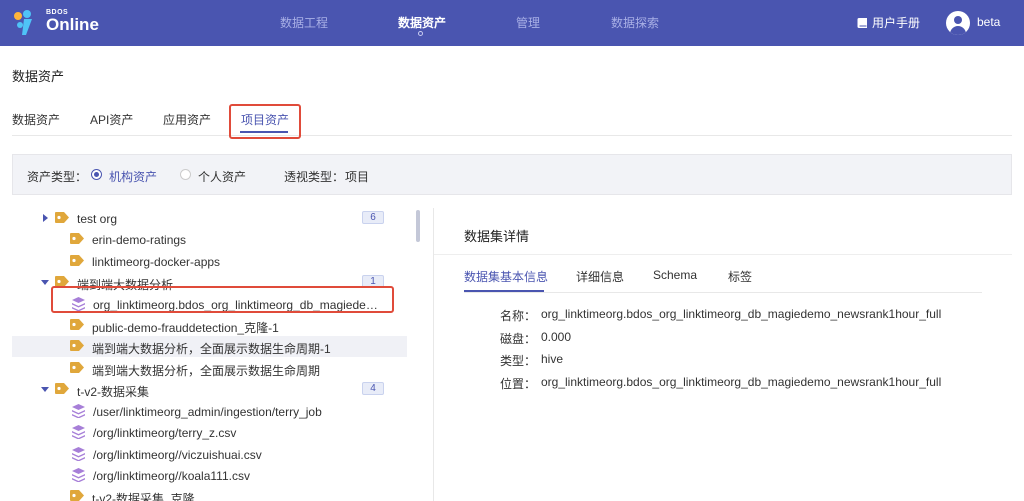 Image resolution: width=1024 pixels, height=501 pixels. What do you see at coordinates (222, 176) in the screenshot?
I see `radio-personal-assets-label: 个人资产` at bounding box center [222, 176].